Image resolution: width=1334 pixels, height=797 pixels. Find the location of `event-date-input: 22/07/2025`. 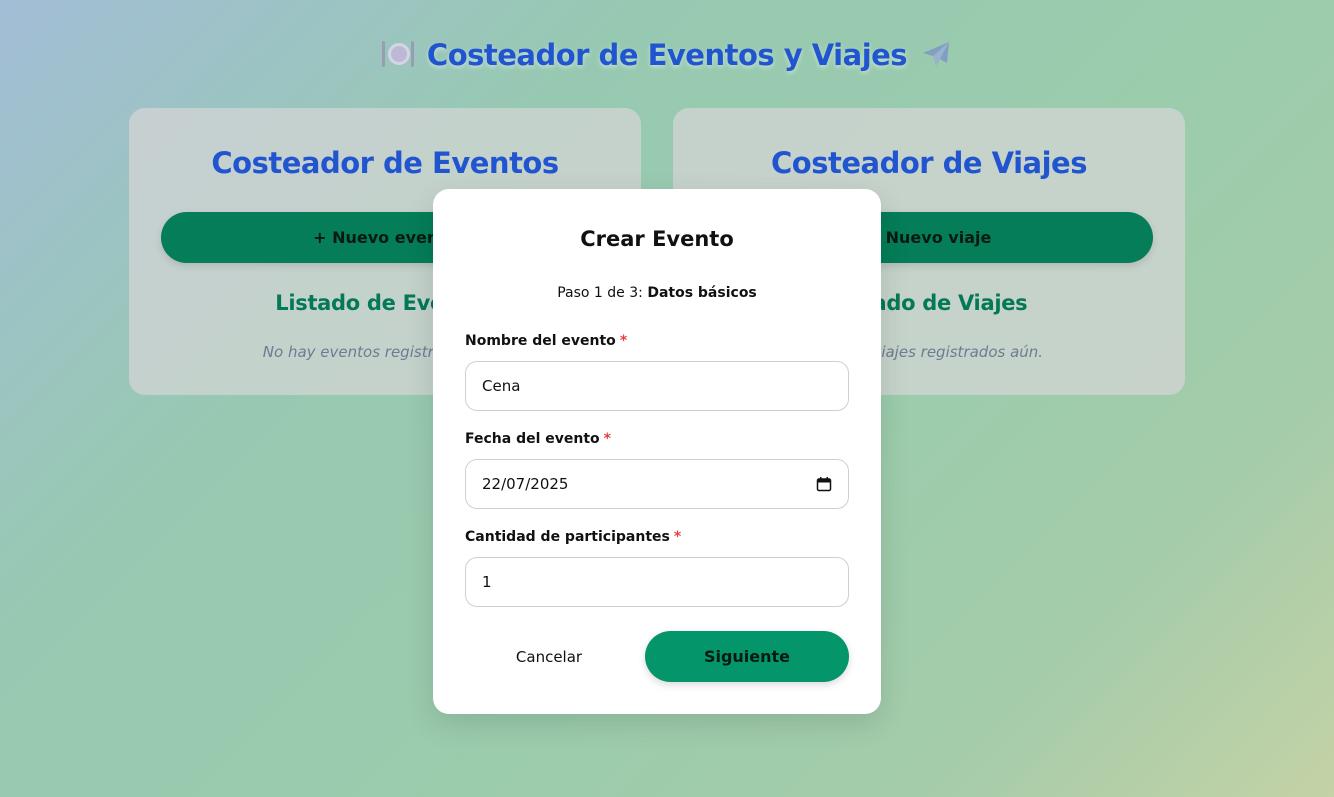

event-date-input: 22/07/2025 is located at coordinates (657, 484).